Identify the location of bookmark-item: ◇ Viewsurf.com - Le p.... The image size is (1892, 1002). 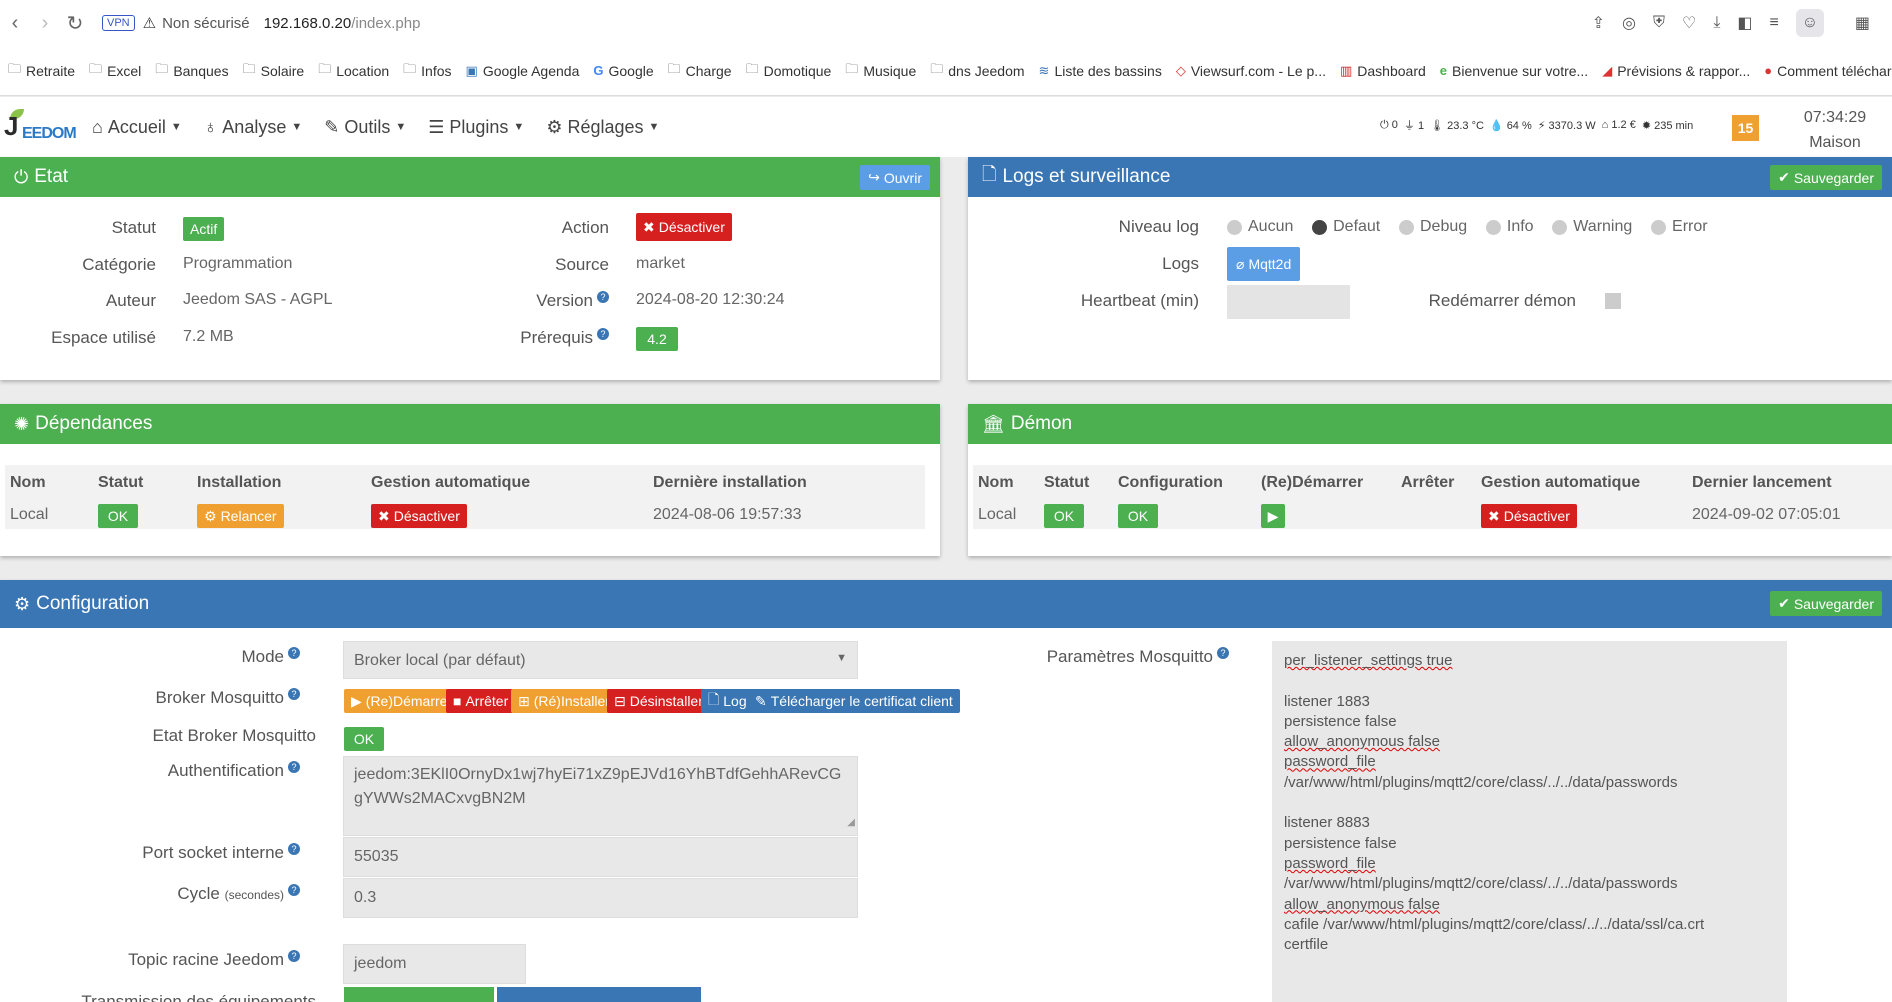
(1251, 71).